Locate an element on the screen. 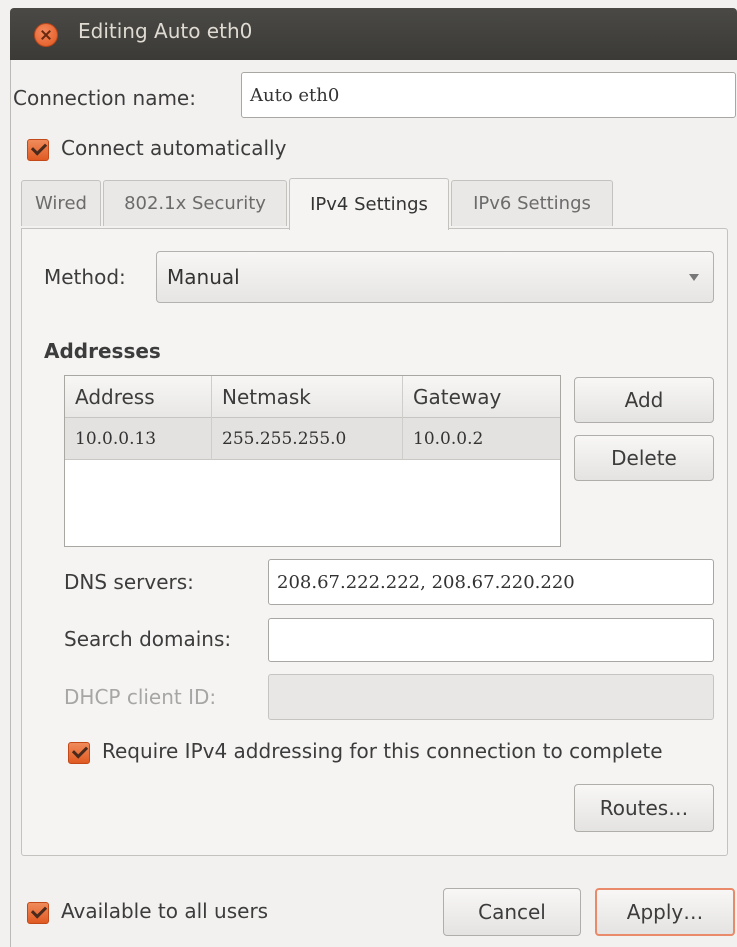 The image size is (737, 947). column-header-gateway: Gateway is located at coordinates (482, 397).